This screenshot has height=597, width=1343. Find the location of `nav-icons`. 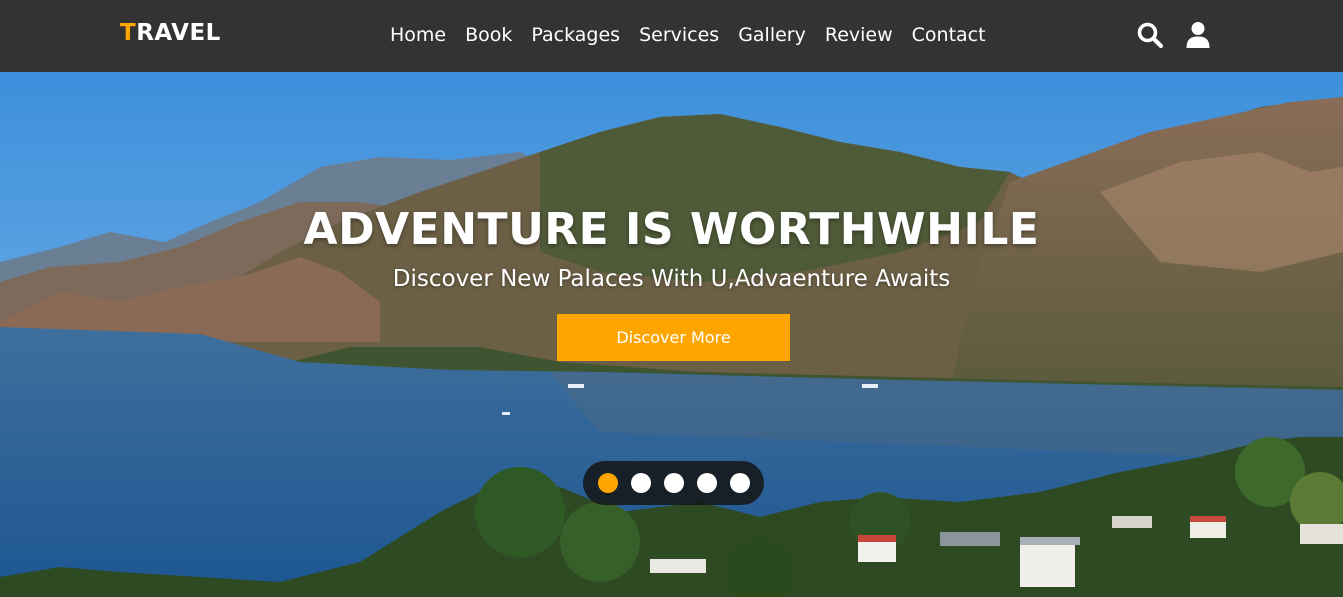

nav-icons is located at coordinates (1174, 35).